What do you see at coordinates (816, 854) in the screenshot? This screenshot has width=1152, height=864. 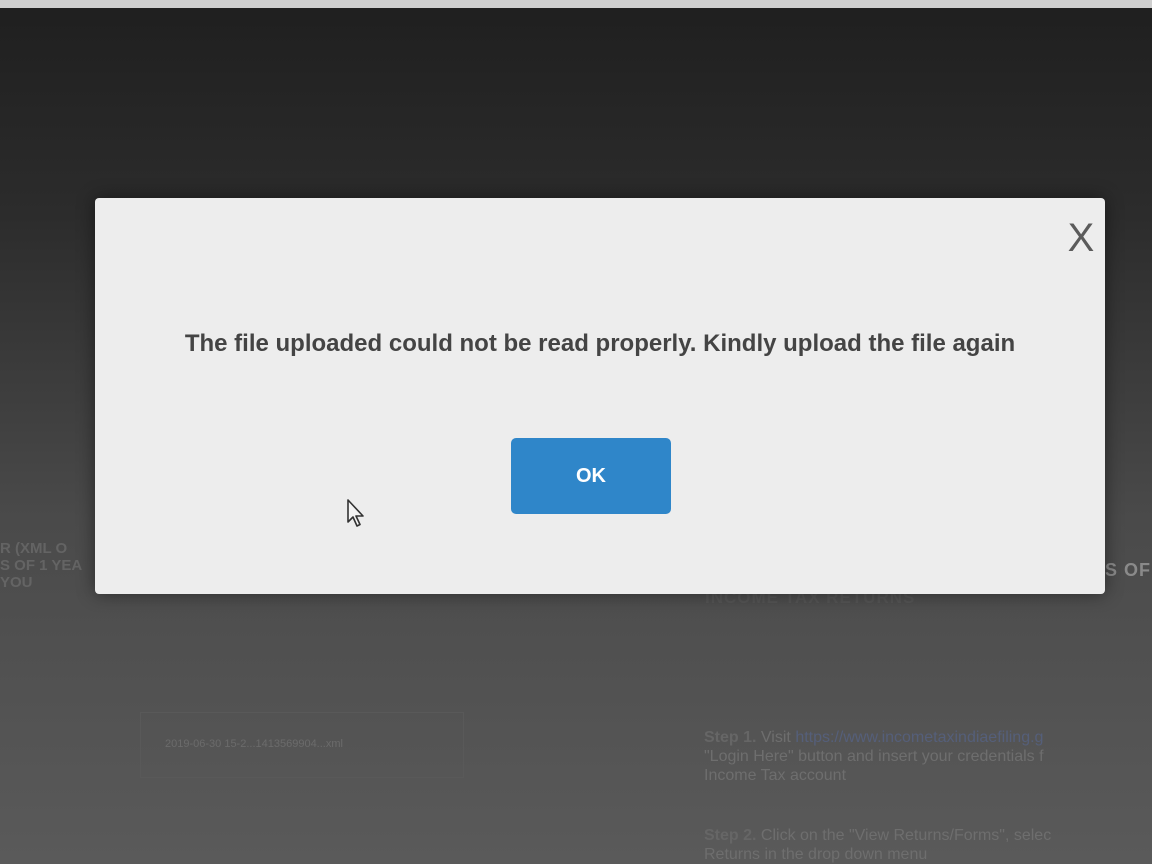 I see `step-2-line-2: Returns in the drop down menu` at bounding box center [816, 854].